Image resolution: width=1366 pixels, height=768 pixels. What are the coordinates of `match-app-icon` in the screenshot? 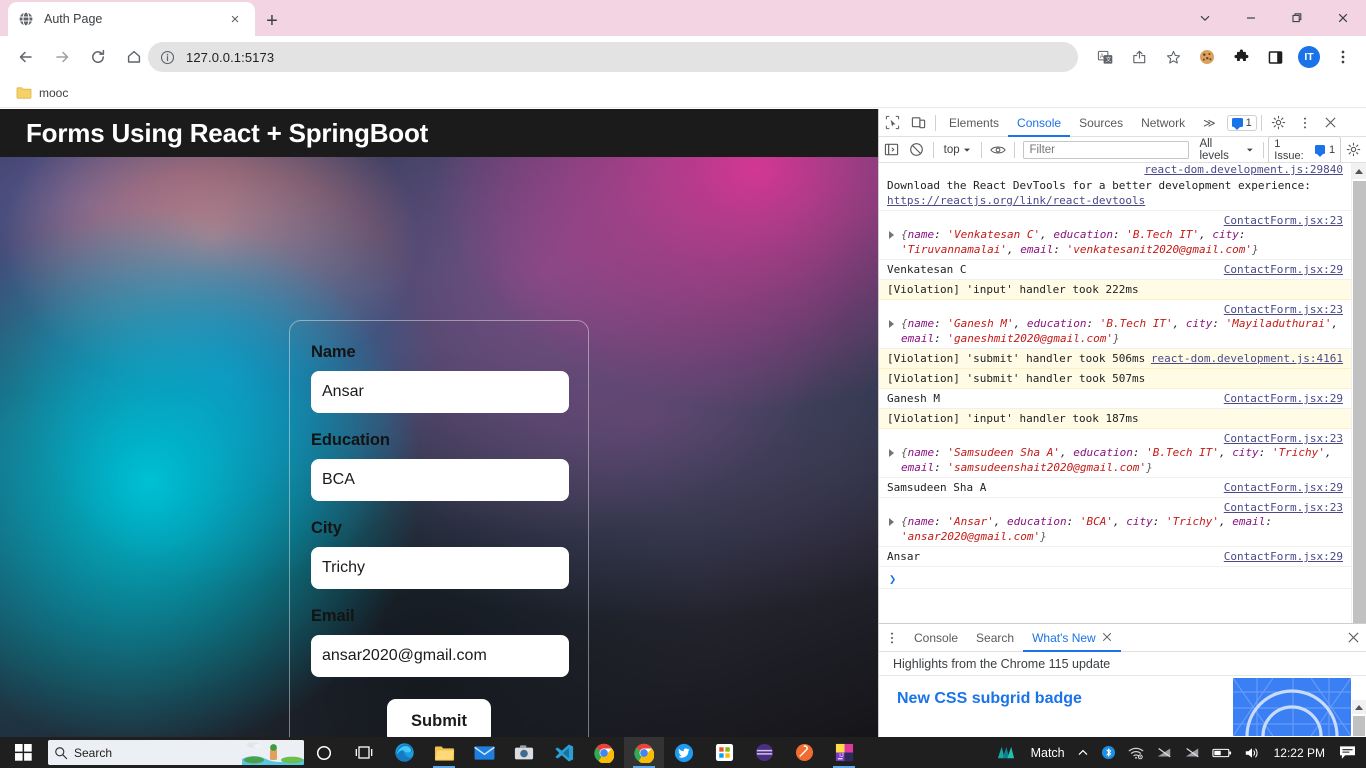 It's located at (1005, 752).